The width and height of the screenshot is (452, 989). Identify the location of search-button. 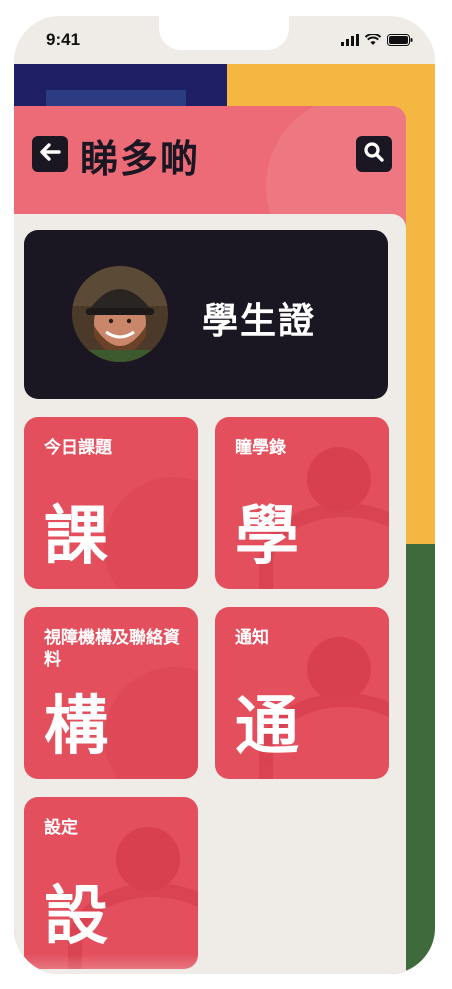
(374, 154).